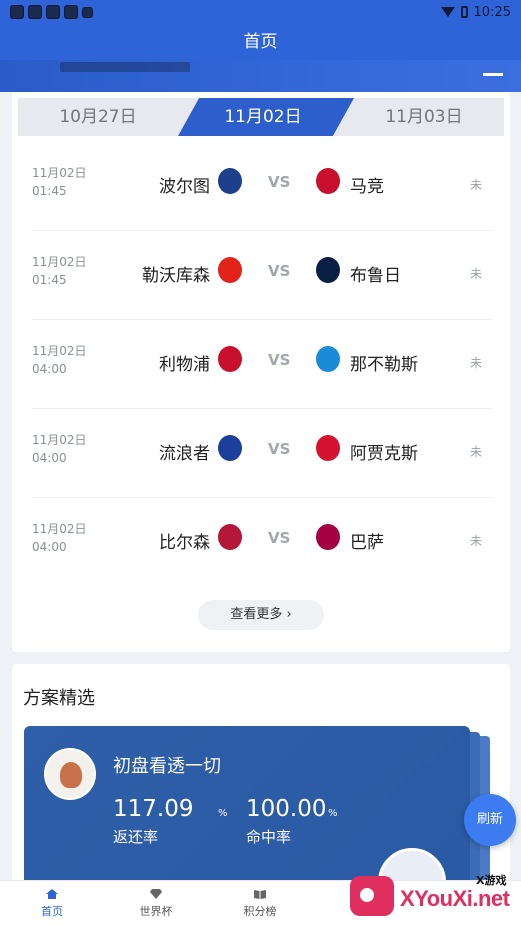  Describe the element at coordinates (156, 894) in the screenshot. I see `diamond-icon` at that location.